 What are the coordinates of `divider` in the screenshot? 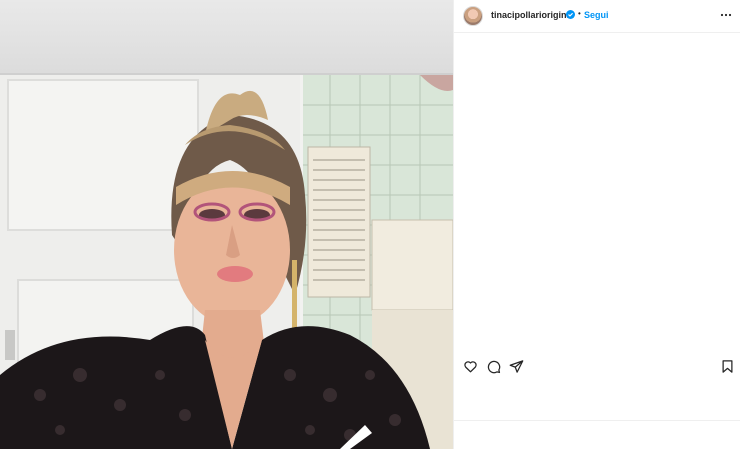 It's located at (597, 420).